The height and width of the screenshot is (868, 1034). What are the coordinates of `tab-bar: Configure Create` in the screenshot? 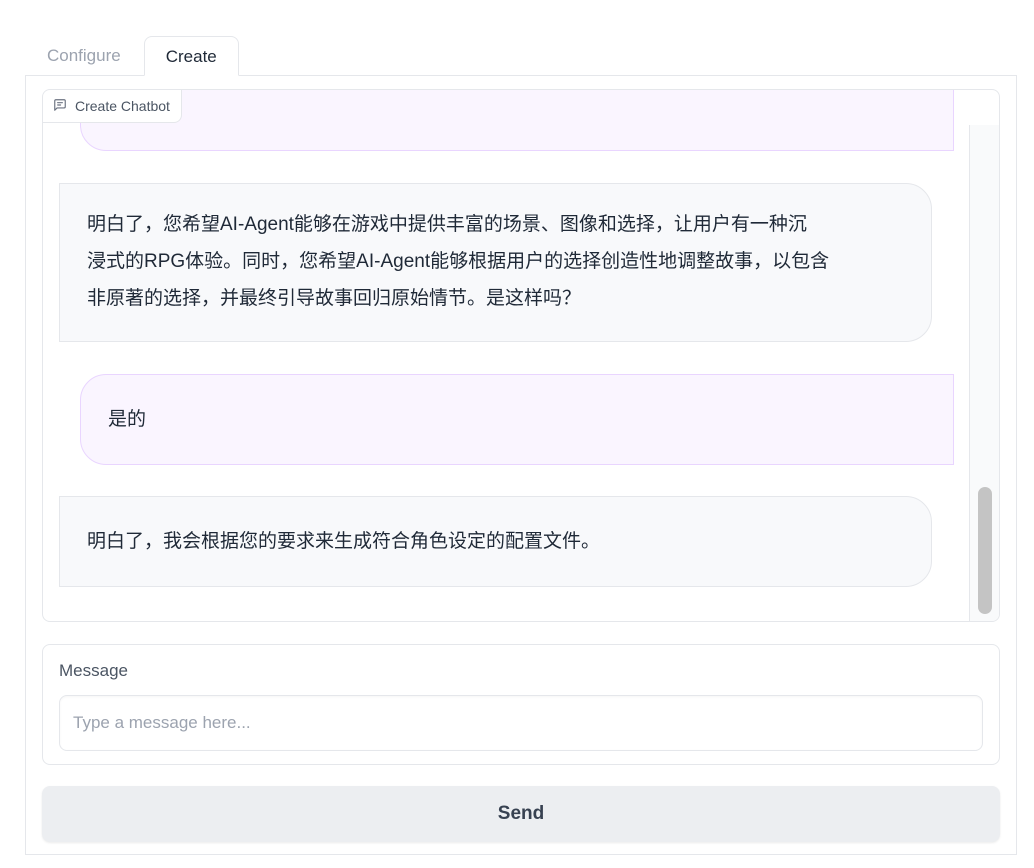 It's located at (132, 56).